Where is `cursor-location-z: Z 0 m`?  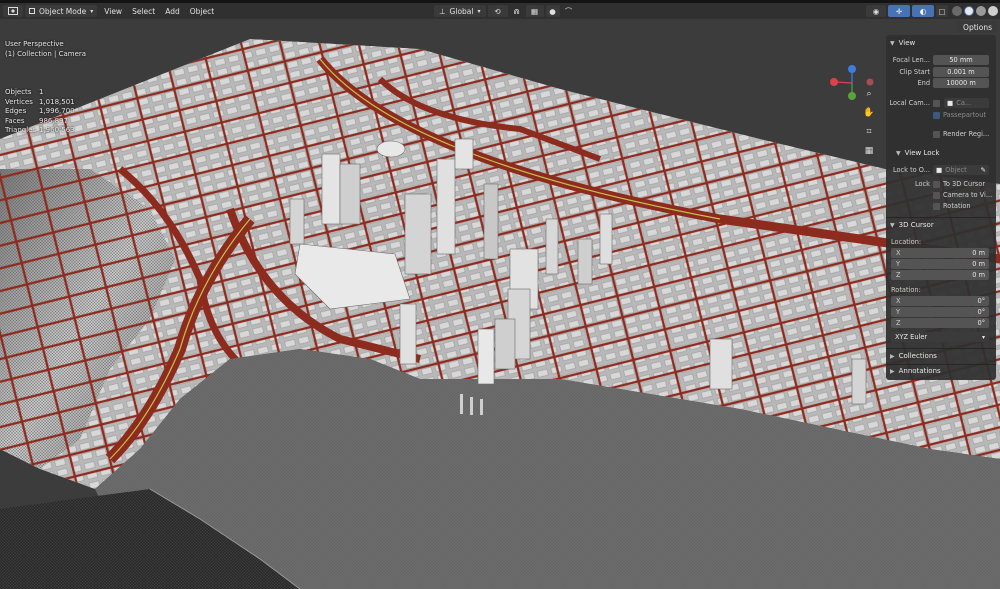
cursor-location-z: Z 0 m is located at coordinates (940, 275).